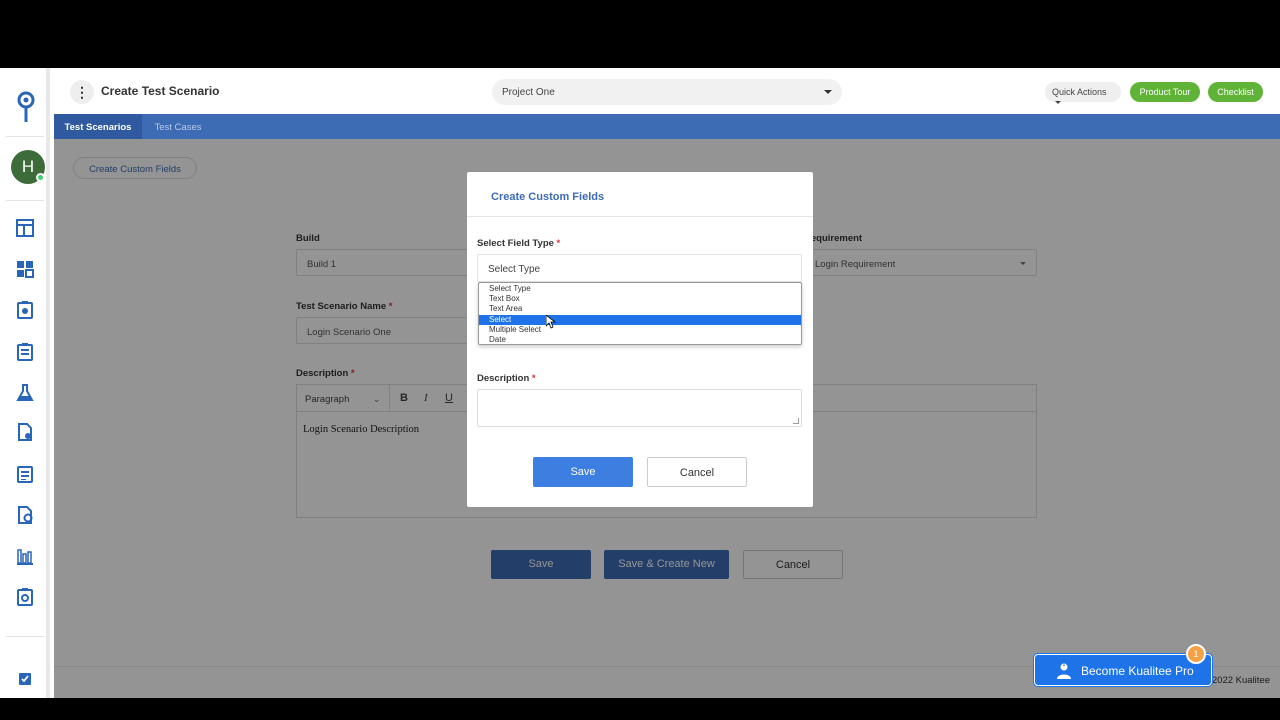 The width and height of the screenshot is (1280, 720). I want to click on field-type-select-value: Select Type, so click(514, 269).